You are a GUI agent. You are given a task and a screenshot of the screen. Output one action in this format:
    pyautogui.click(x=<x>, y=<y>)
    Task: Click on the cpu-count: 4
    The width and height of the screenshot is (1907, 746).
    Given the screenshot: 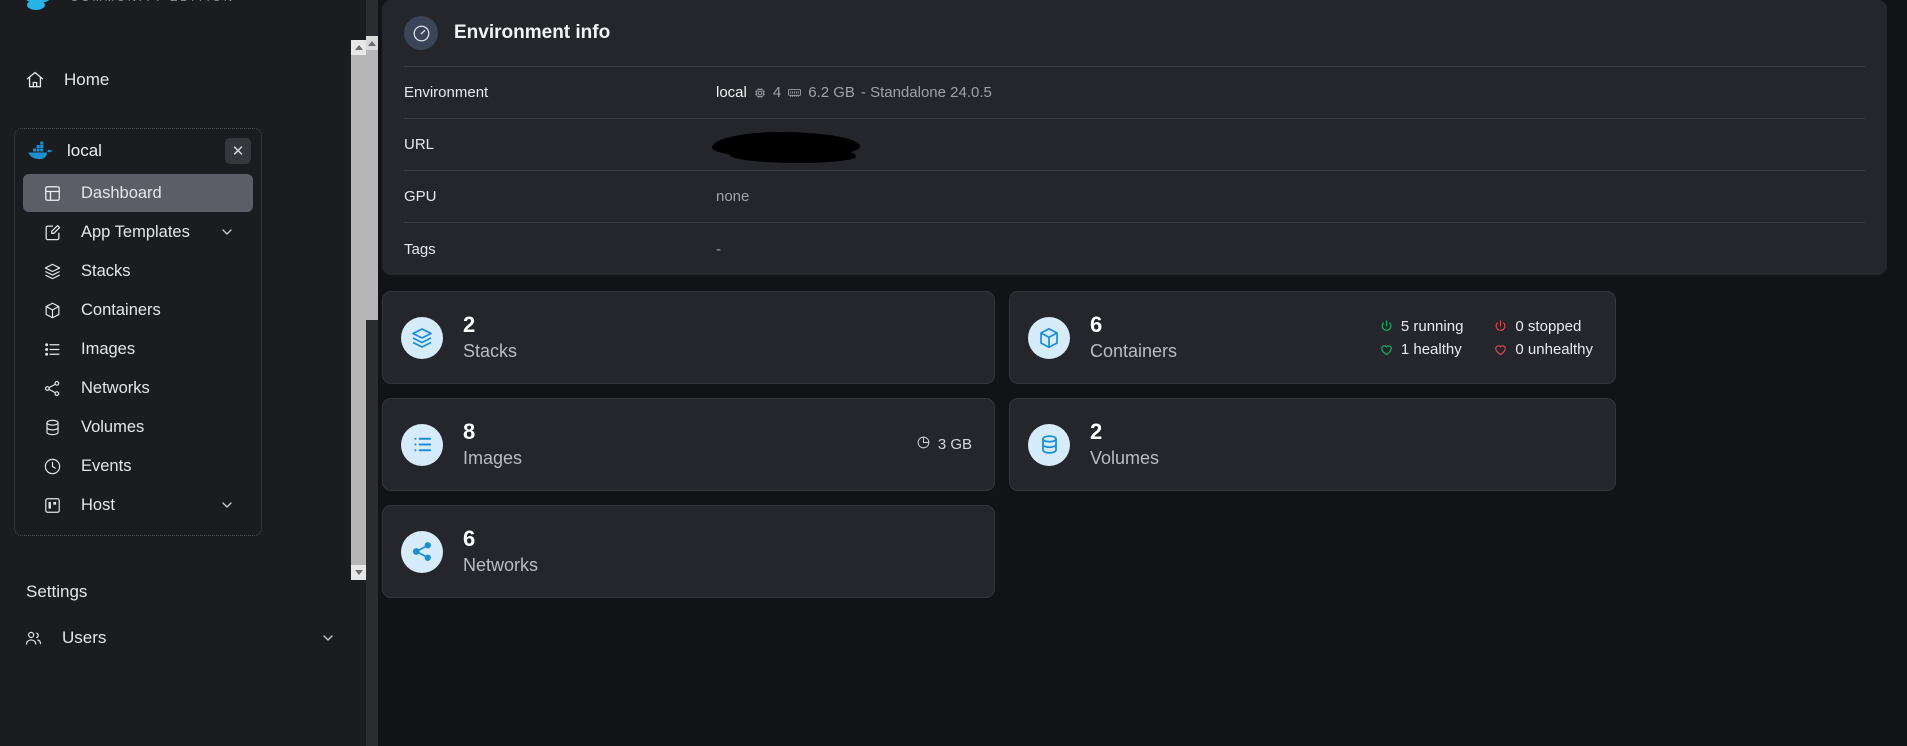 What is the action you would take?
    pyautogui.click(x=777, y=92)
    